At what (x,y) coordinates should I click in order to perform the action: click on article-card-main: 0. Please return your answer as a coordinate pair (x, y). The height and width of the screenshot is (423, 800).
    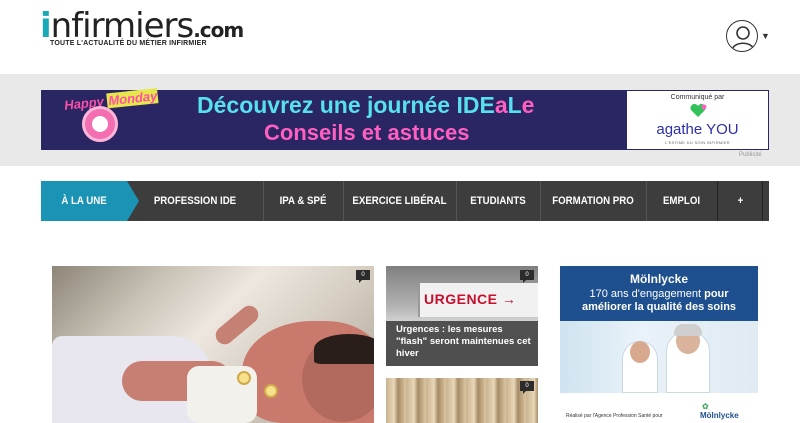
    Looking at the image, I should click on (213, 344).